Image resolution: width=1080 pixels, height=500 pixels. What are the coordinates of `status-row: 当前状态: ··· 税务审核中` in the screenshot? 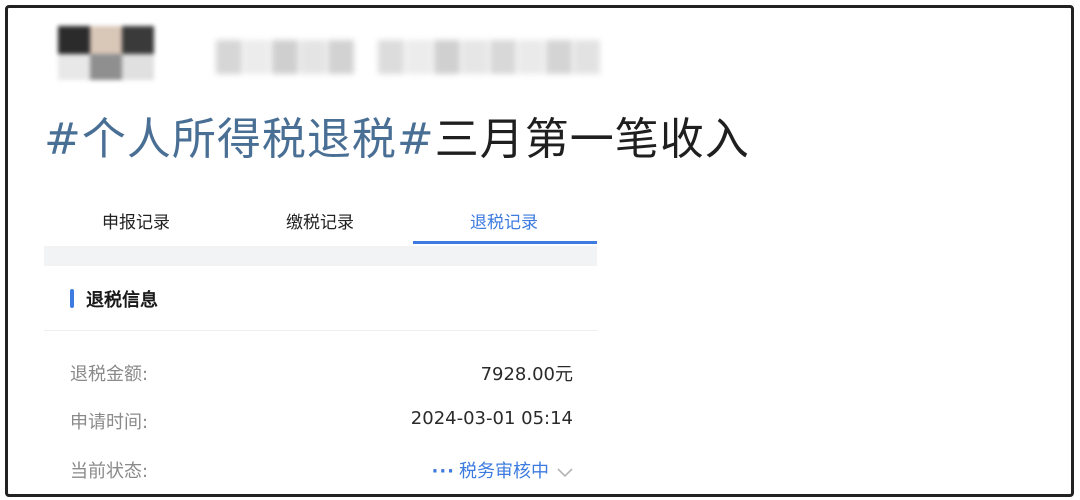 It's located at (320, 475).